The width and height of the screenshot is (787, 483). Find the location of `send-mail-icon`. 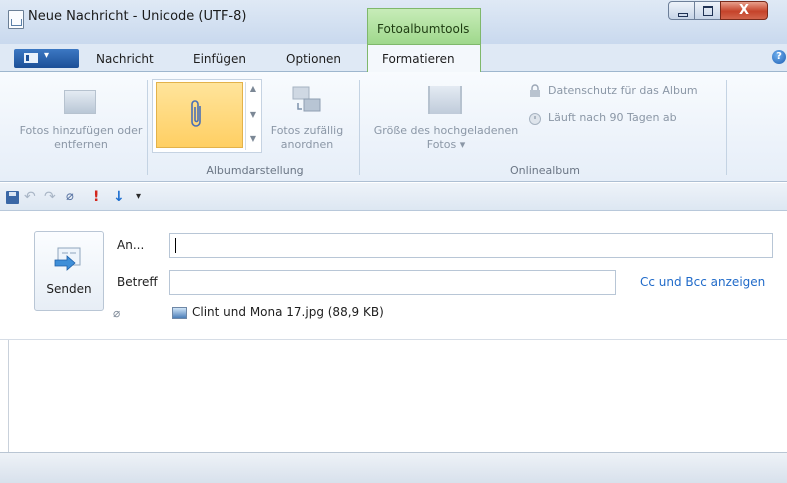

send-mail-icon is located at coordinates (67, 259).